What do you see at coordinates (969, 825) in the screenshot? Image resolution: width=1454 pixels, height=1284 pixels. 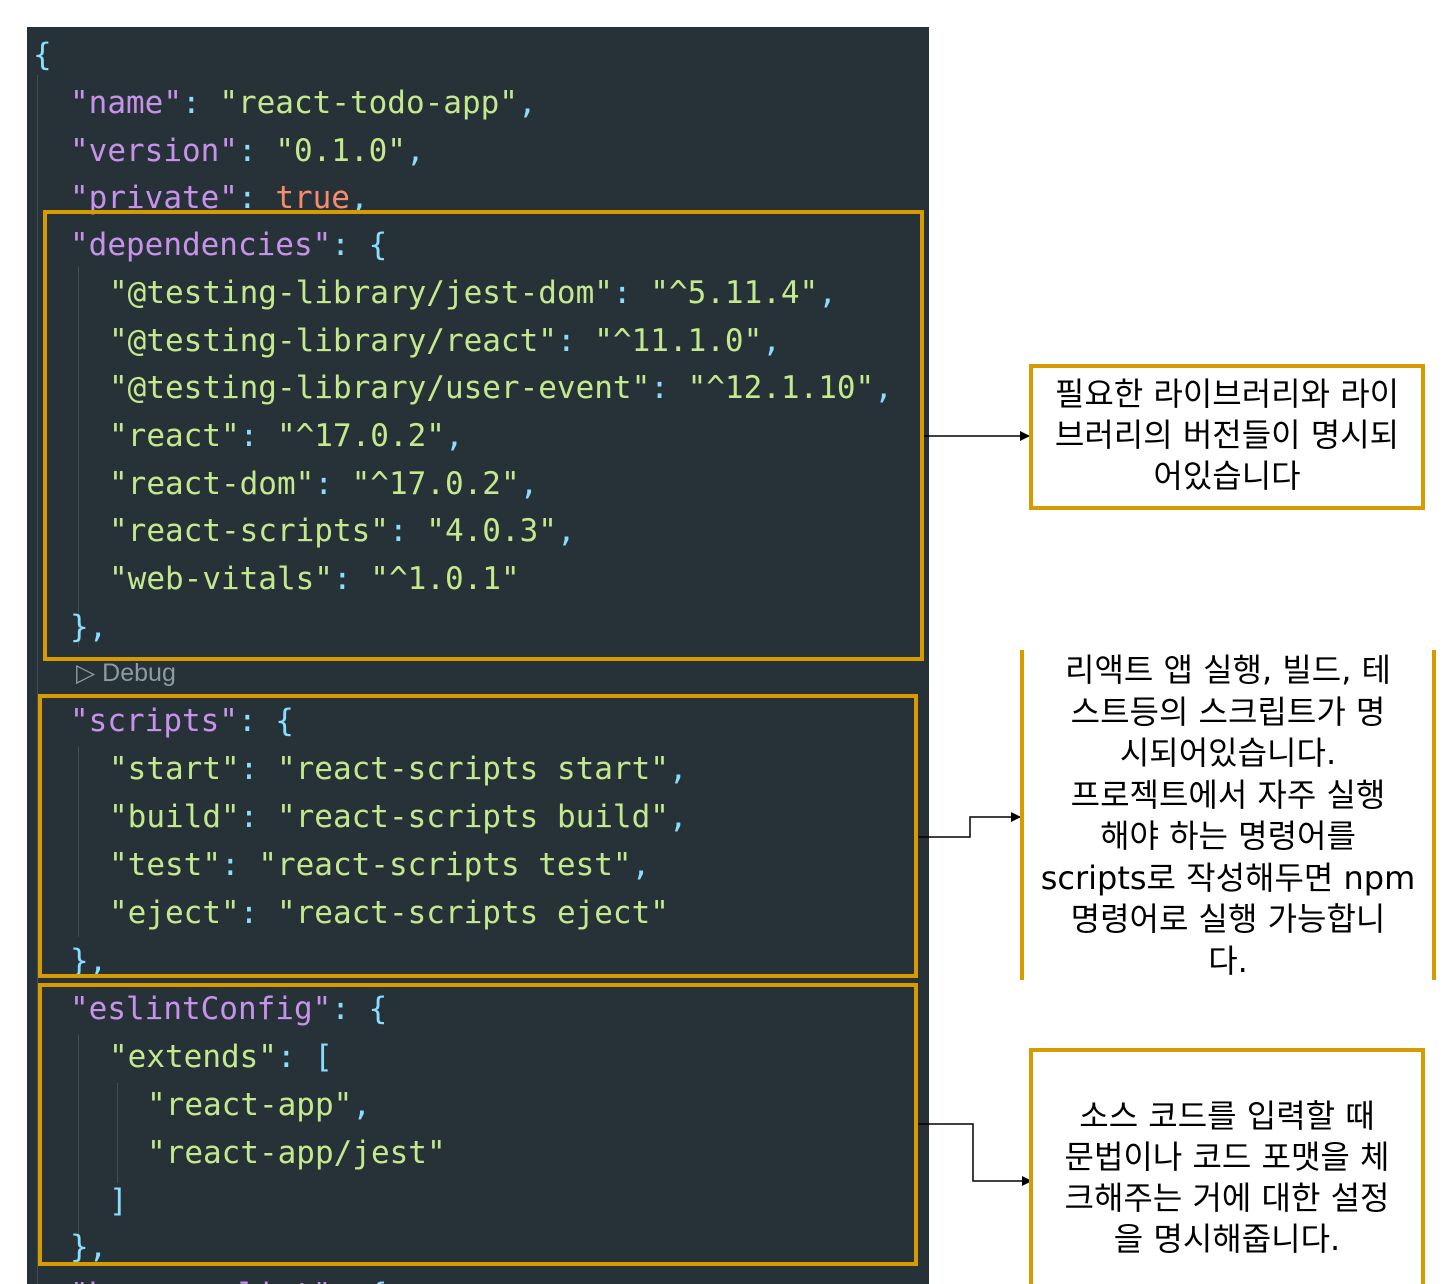 I see `scripts-arrow` at bounding box center [969, 825].